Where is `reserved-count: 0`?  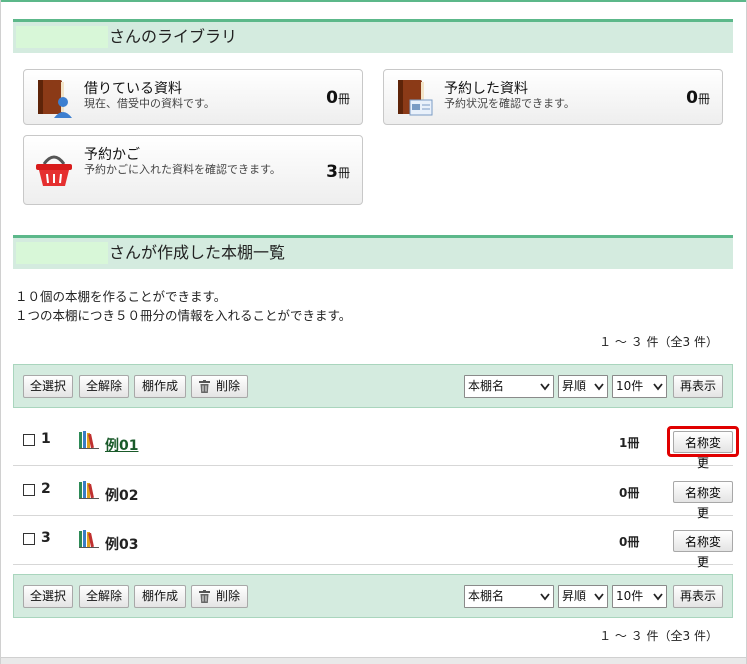 reserved-count: 0 is located at coordinates (692, 98).